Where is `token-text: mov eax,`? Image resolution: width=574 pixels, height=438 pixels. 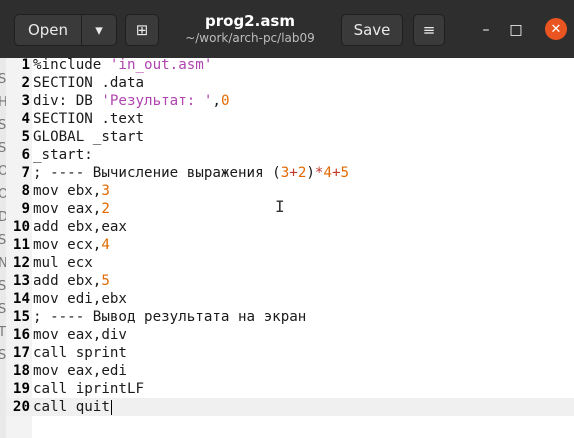
token-text: mov eax, is located at coordinates (67, 209).